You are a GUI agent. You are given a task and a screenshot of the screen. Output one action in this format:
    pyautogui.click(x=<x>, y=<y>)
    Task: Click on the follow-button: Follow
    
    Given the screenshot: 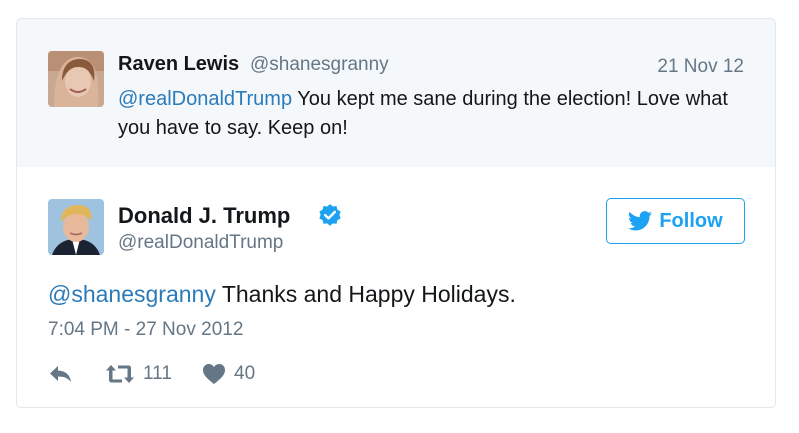 What is the action you would take?
    pyautogui.click(x=675, y=221)
    